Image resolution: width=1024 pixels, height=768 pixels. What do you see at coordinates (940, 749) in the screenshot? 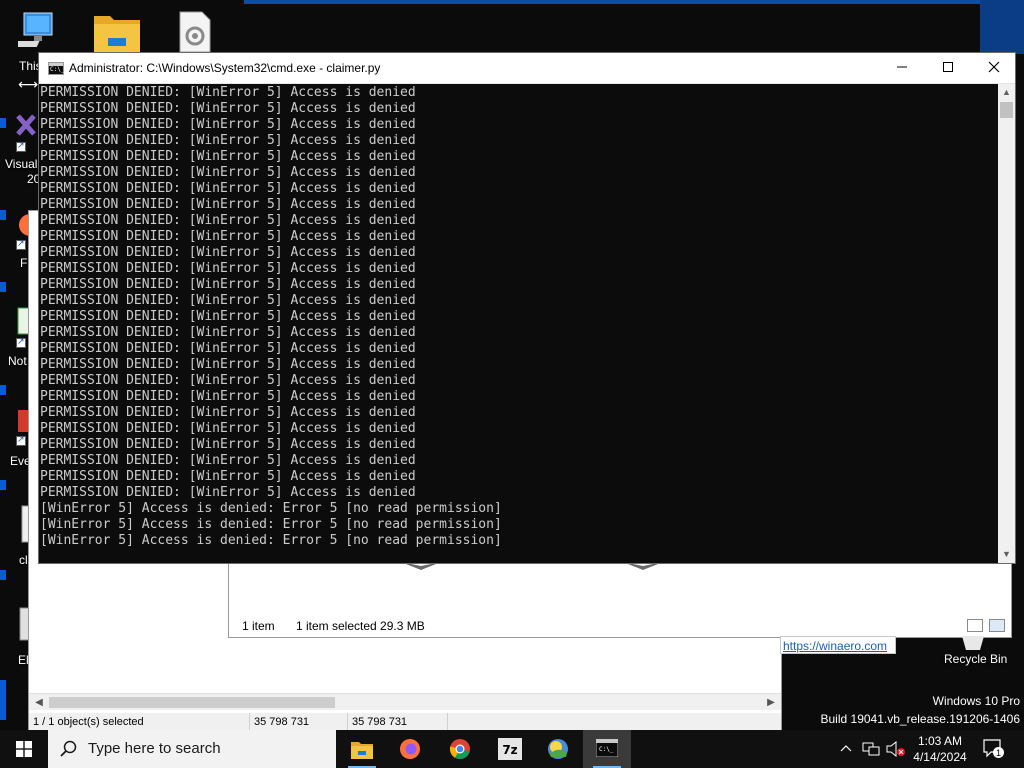
I see `clock: 1:03 AM 4/14/2024` at bounding box center [940, 749].